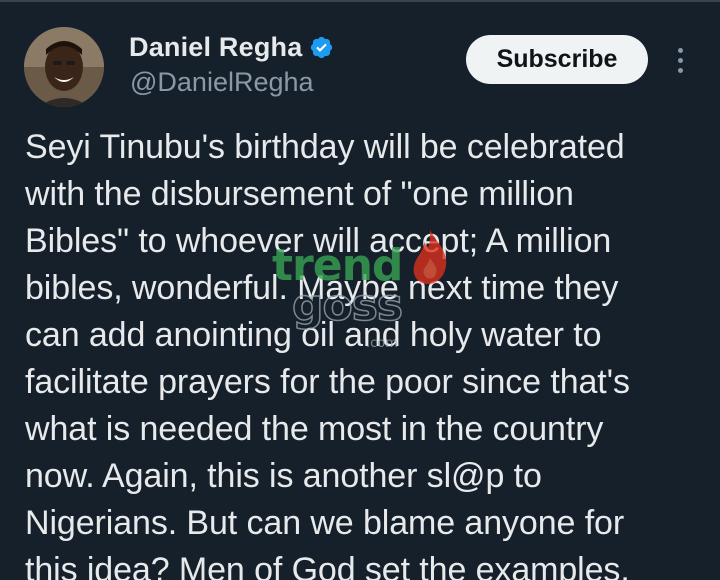 This screenshot has height=580, width=720. Describe the element at coordinates (360, 1) in the screenshot. I see `top-divider` at that location.